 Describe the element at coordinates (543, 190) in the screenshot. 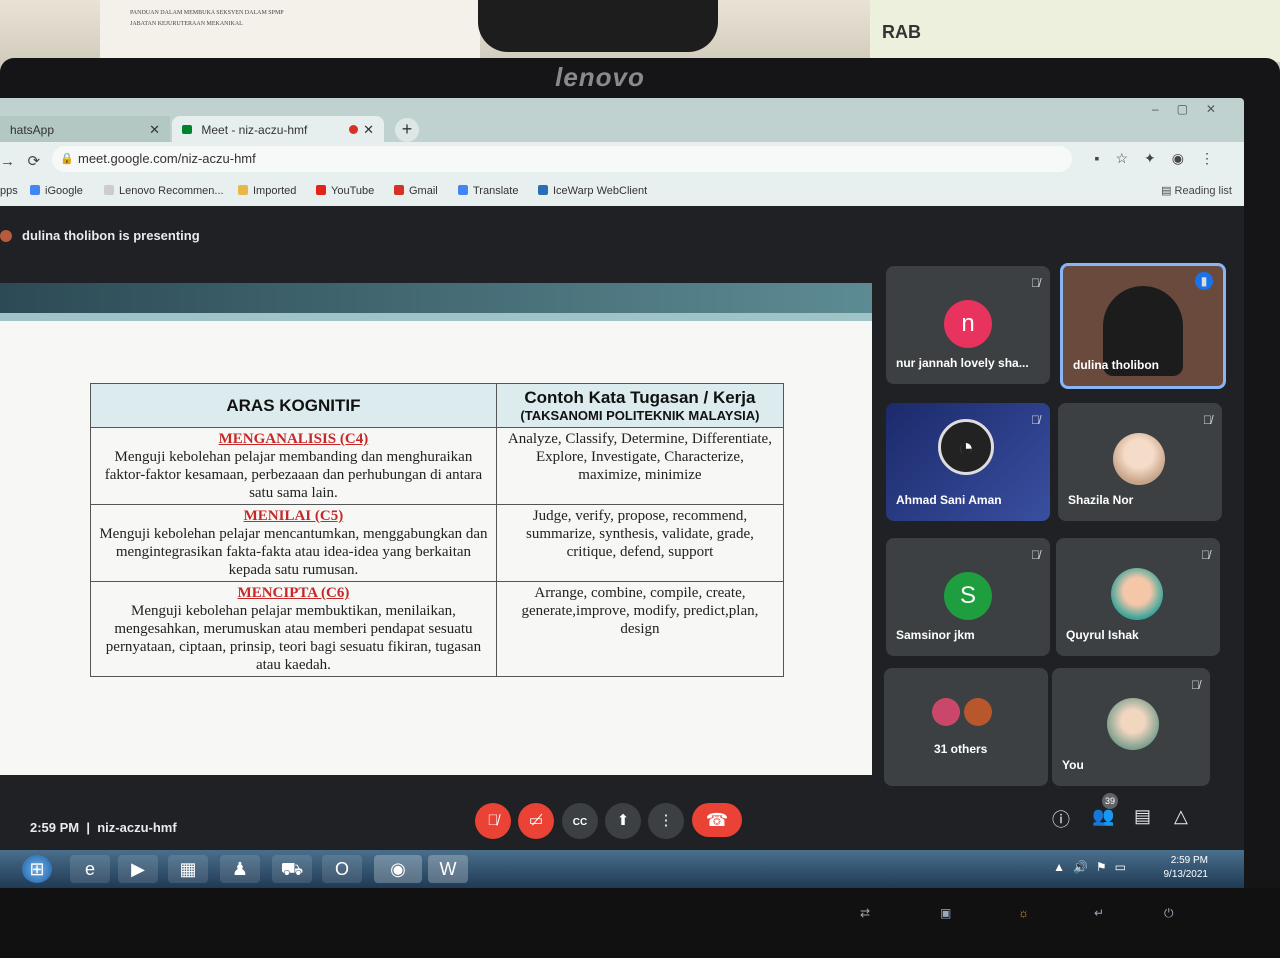

I see `envelope-icon` at that location.